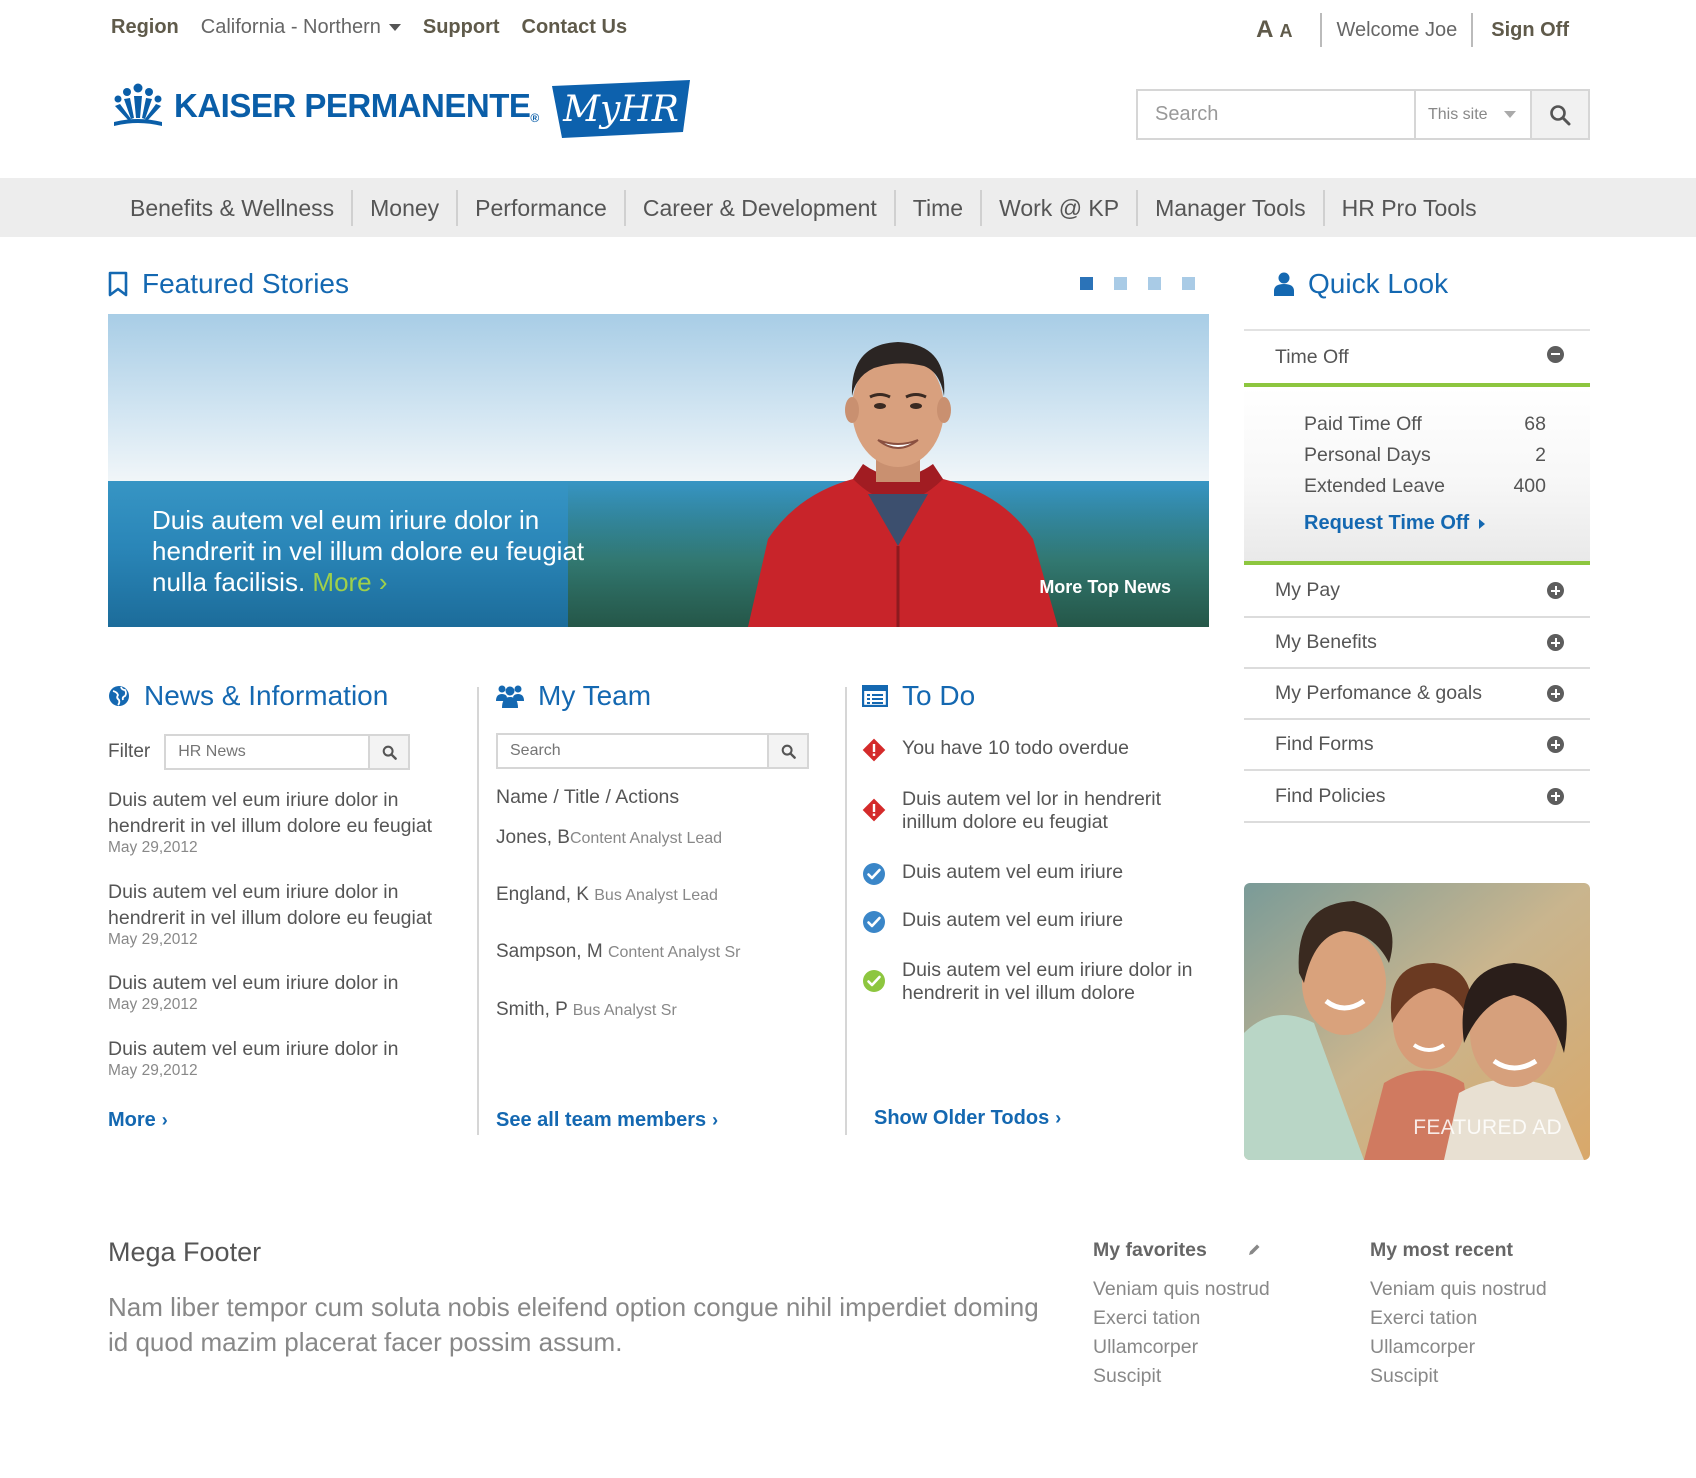 The height and width of the screenshot is (1478, 1696). Describe the element at coordinates (129, 751) in the screenshot. I see `filter-label: Filter` at that location.